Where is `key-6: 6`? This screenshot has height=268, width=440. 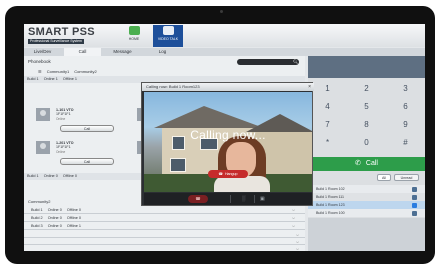 key-6: 6 is located at coordinates (405, 107).